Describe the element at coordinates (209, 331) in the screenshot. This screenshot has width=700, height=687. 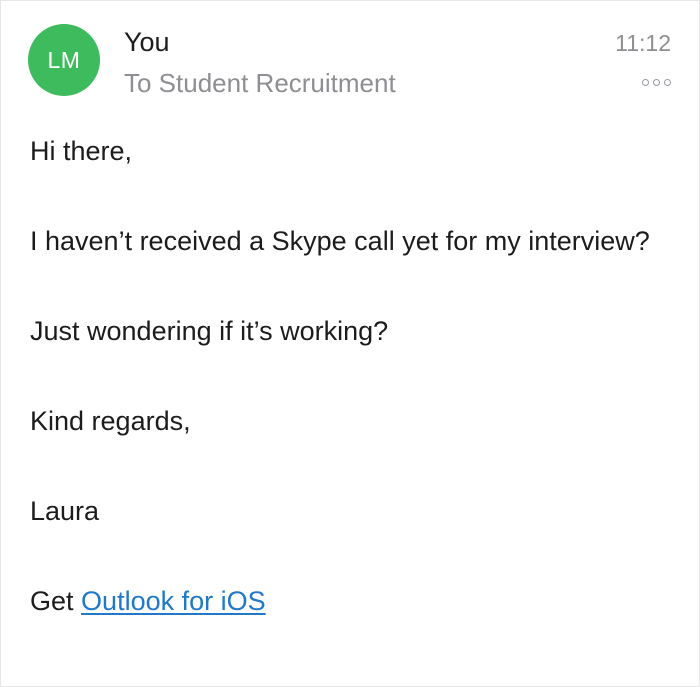
I see `body-paragraph-2: Just wondering if it’s working?` at that location.